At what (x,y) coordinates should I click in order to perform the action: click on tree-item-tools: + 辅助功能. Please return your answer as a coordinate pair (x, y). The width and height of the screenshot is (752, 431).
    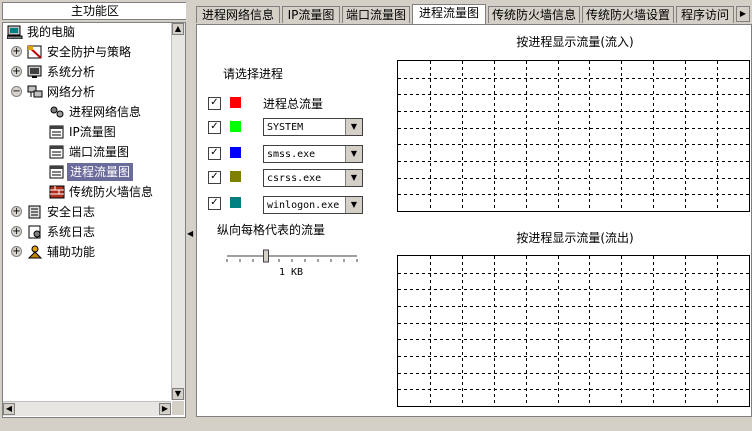
    Looking at the image, I should click on (87, 252).